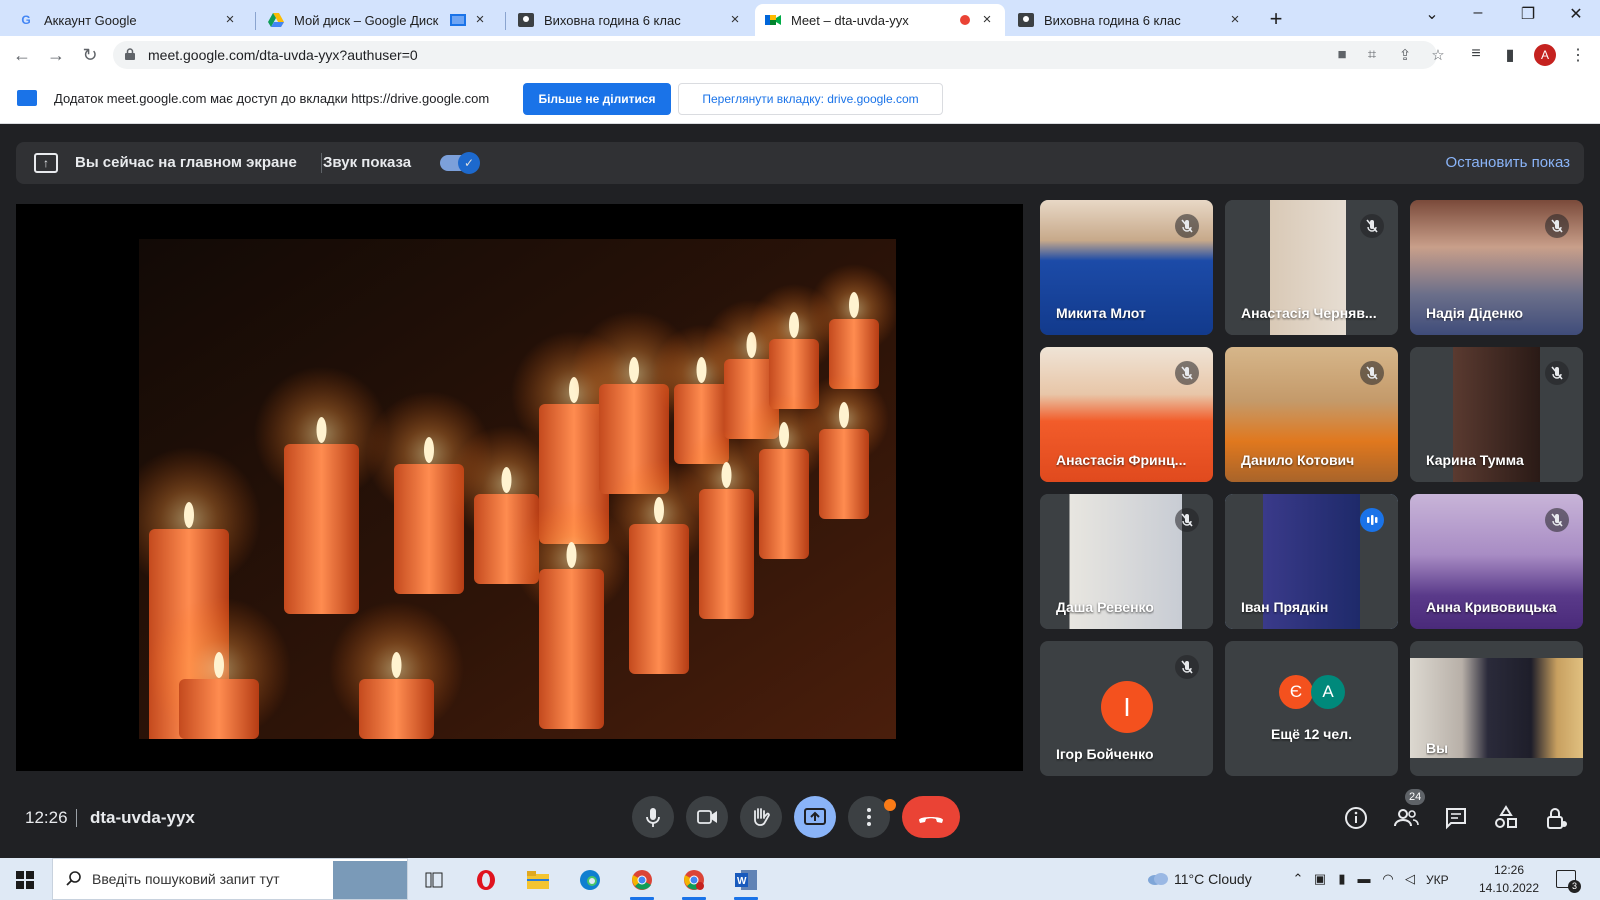 The width and height of the screenshot is (1600, 900). Describe the element at coordinates (1298, 879) in the screenshot. I see `chevron-up-icon: ⌃` at that location.